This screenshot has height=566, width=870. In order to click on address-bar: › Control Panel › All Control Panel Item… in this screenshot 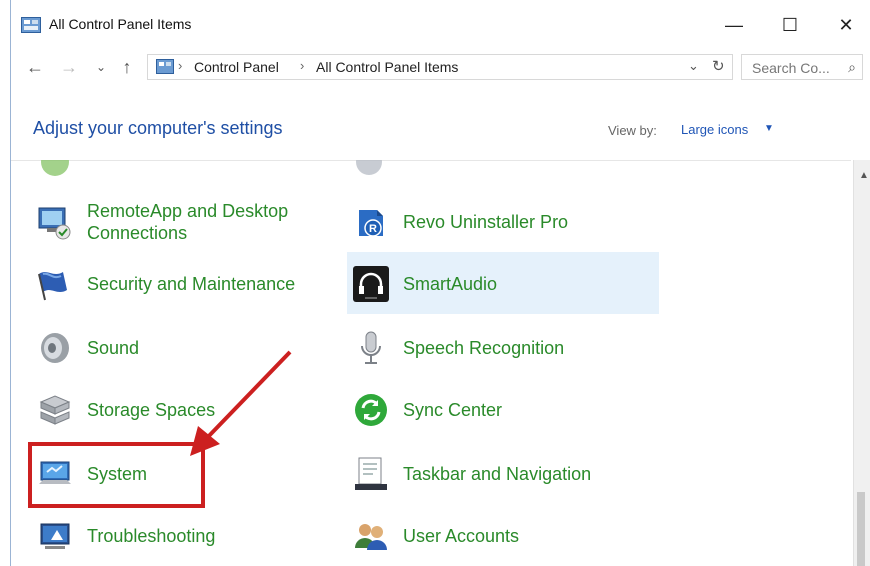, I will do `click(440, 67)`.